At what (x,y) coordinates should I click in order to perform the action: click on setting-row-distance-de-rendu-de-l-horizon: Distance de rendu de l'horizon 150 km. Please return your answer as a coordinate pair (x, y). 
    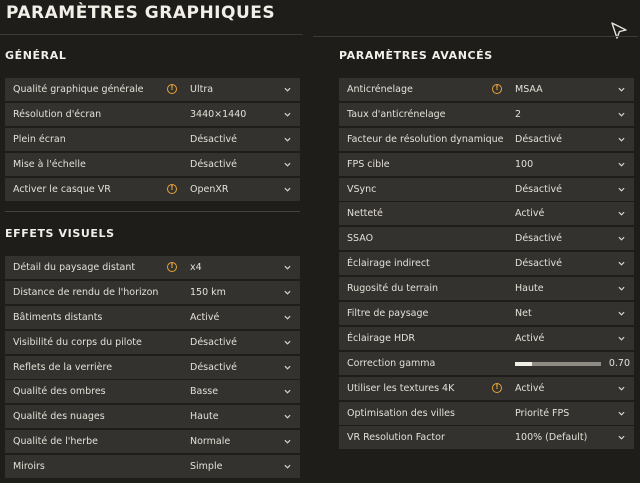
    Looking at the image, I should click on (152, 292).